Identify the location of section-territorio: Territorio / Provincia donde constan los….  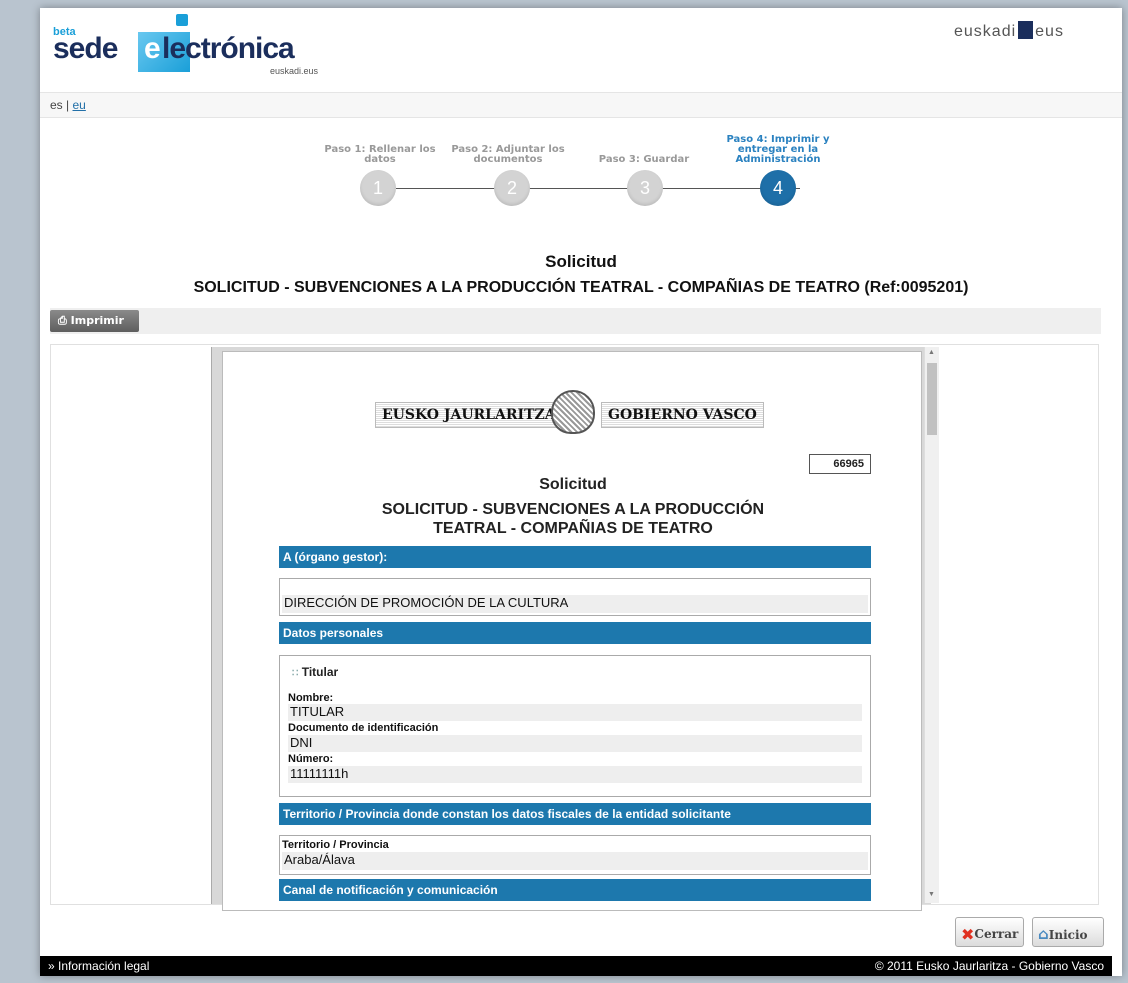
(575, 814).